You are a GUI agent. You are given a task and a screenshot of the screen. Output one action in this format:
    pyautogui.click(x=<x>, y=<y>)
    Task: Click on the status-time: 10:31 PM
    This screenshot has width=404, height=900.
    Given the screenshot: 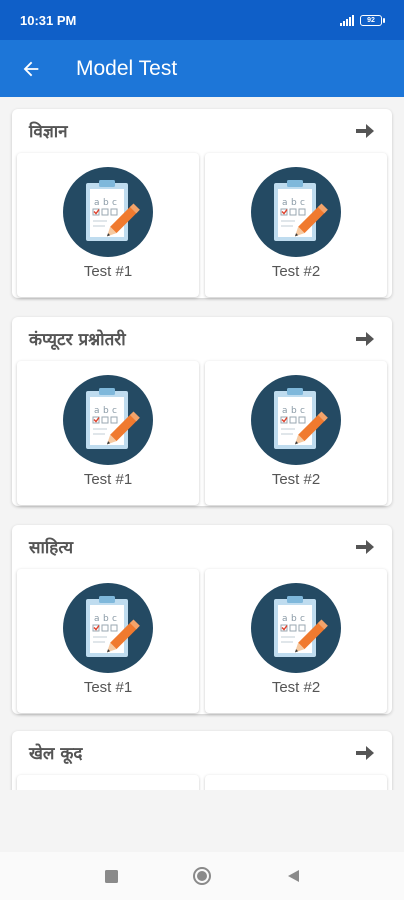 What is the action you would take?
    pyautogui.click(x=48, y=20)
    